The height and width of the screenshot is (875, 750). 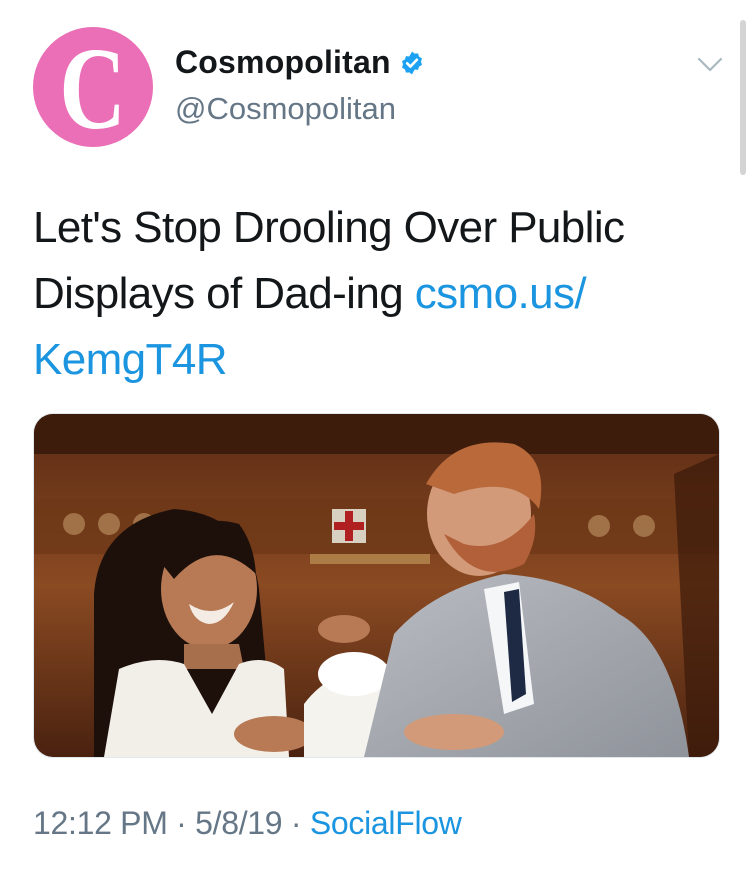 What do you see at coordinates (300, 85) in the screenshot?
I see `account-names: Cosmopolitan @Cosmopolitan` at bounding box center [300, 85].